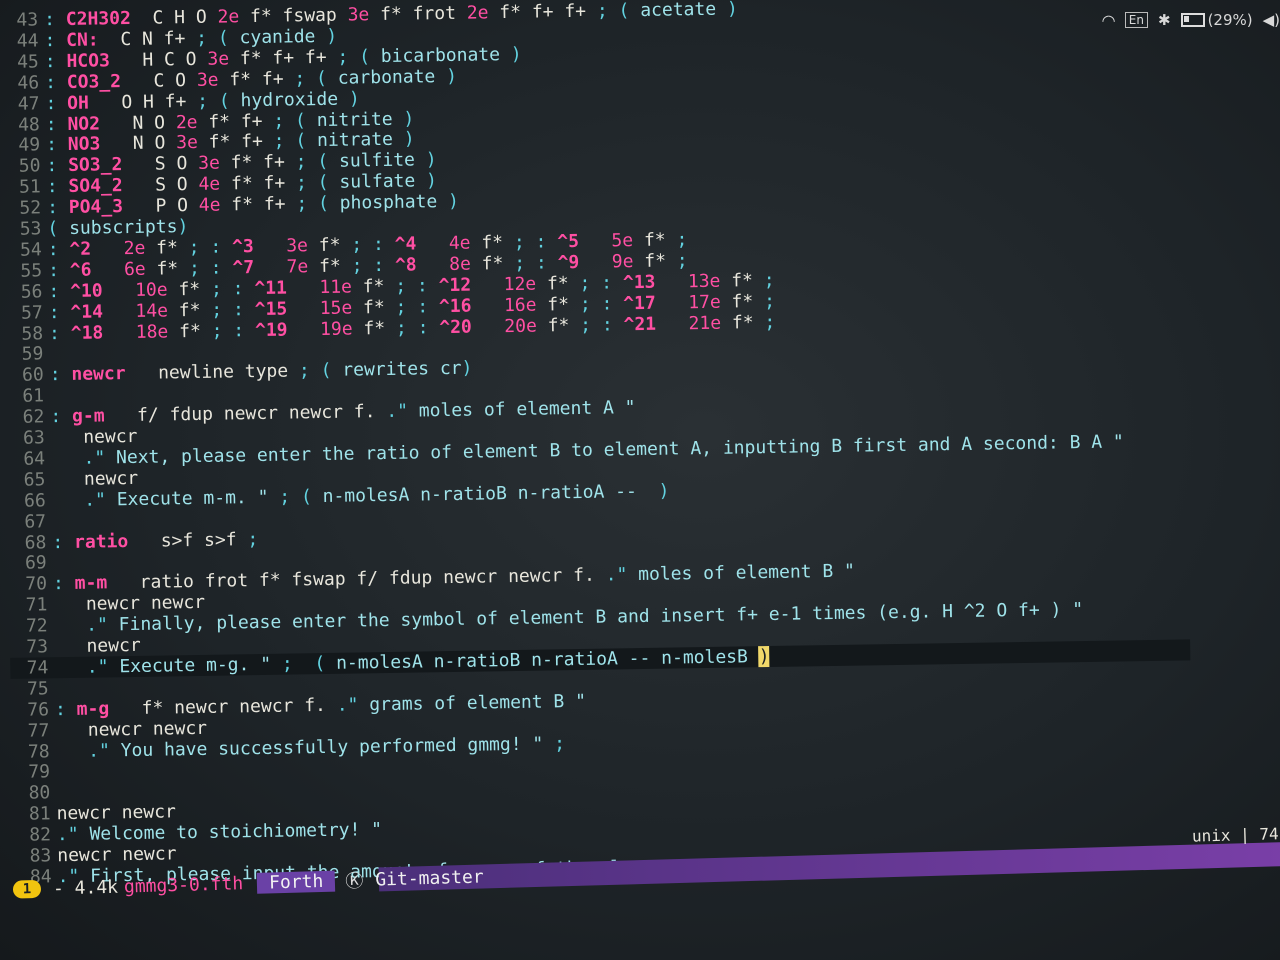  Describe the element at coordinates (239, 330) in the screenshot. I see `code-token: :` at that location.